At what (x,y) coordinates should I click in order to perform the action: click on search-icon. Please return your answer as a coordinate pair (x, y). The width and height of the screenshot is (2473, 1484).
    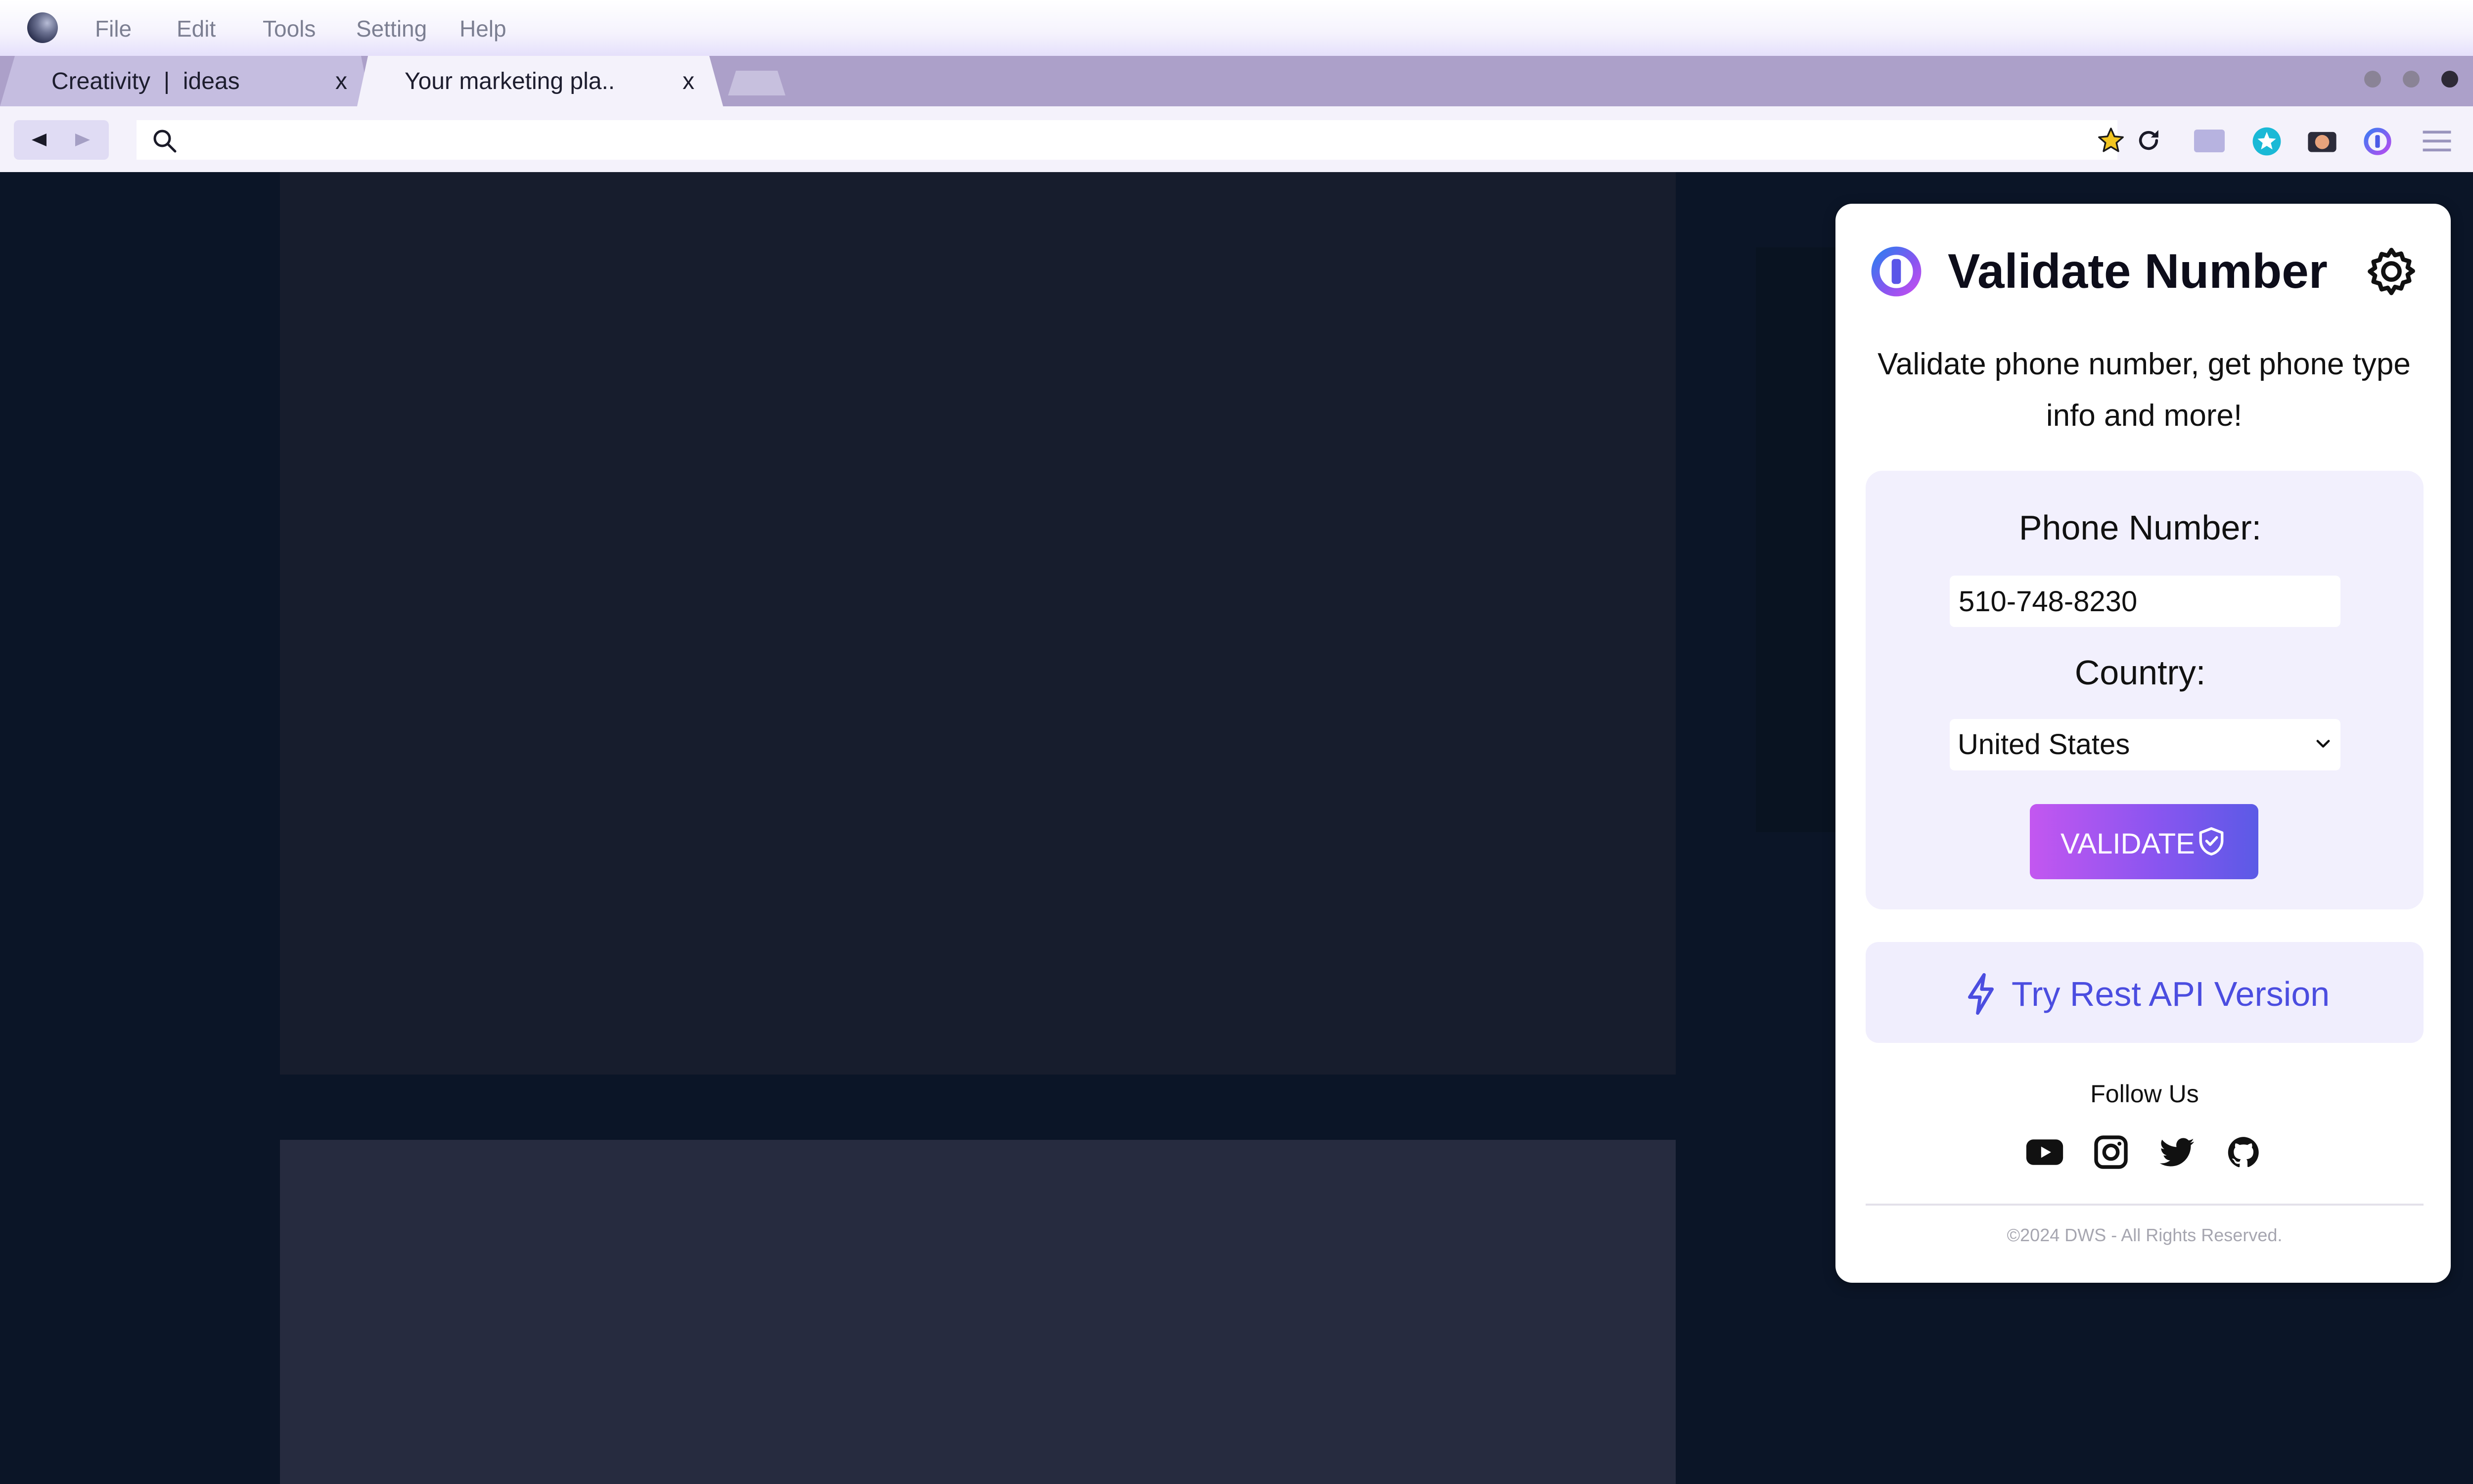
    Looking at the image, I should click on (165, 141).